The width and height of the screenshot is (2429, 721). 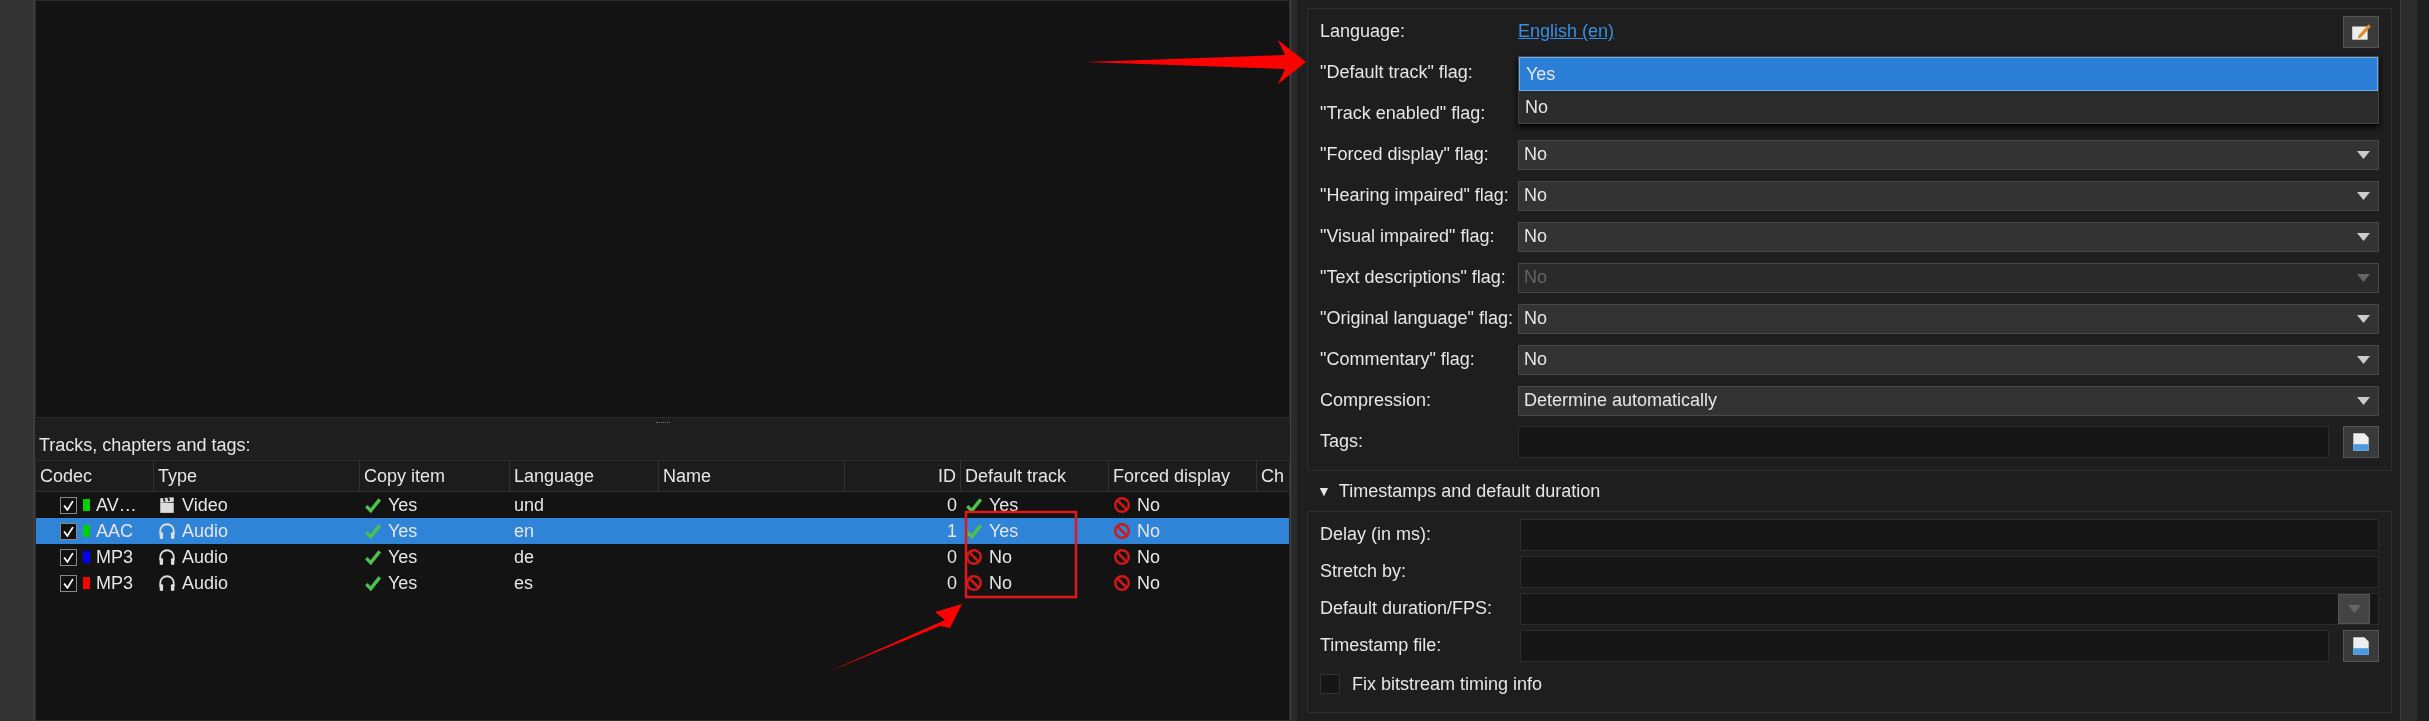 I want to click on column-header: Type, so click(x=257, y=476).